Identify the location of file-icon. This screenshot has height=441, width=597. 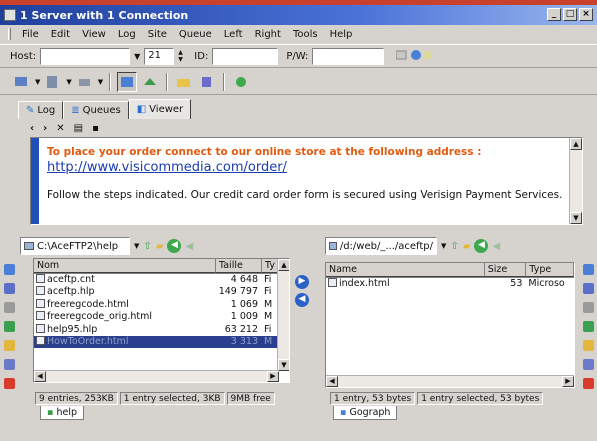
(40, 328).